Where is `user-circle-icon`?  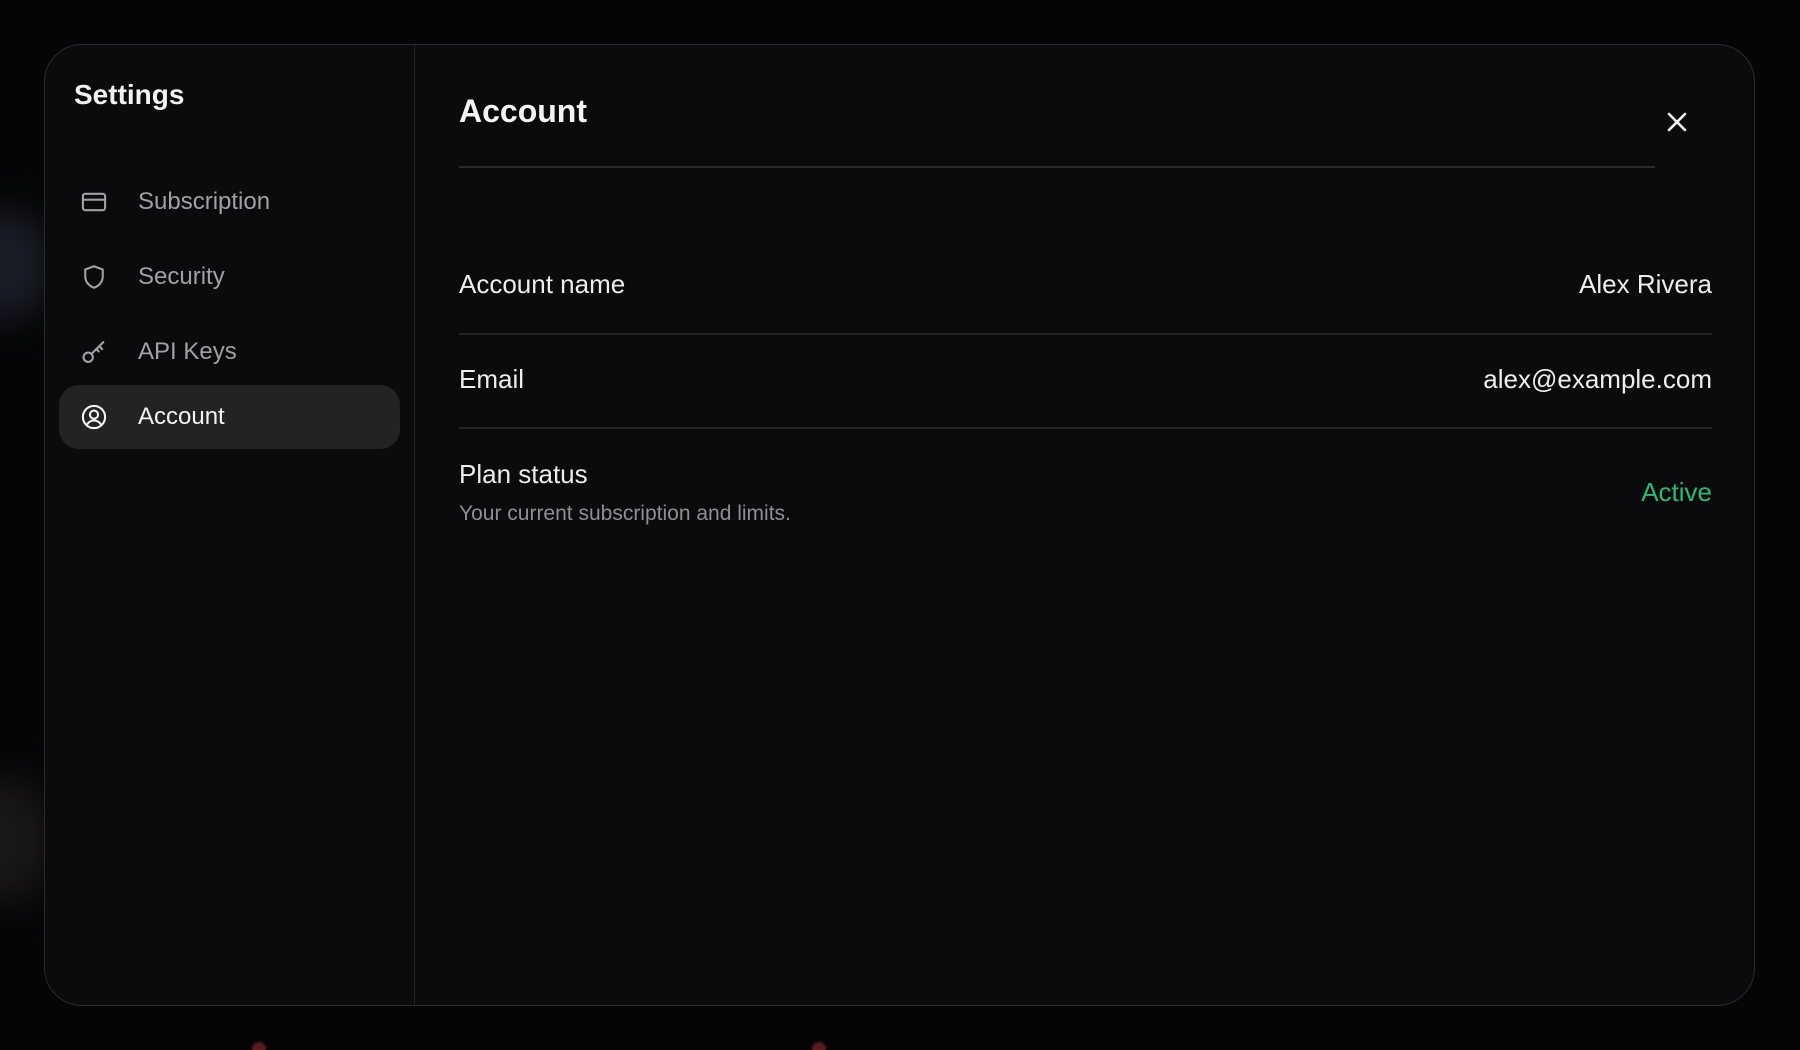 user-circle-icon is located at coordinates (94, 417).